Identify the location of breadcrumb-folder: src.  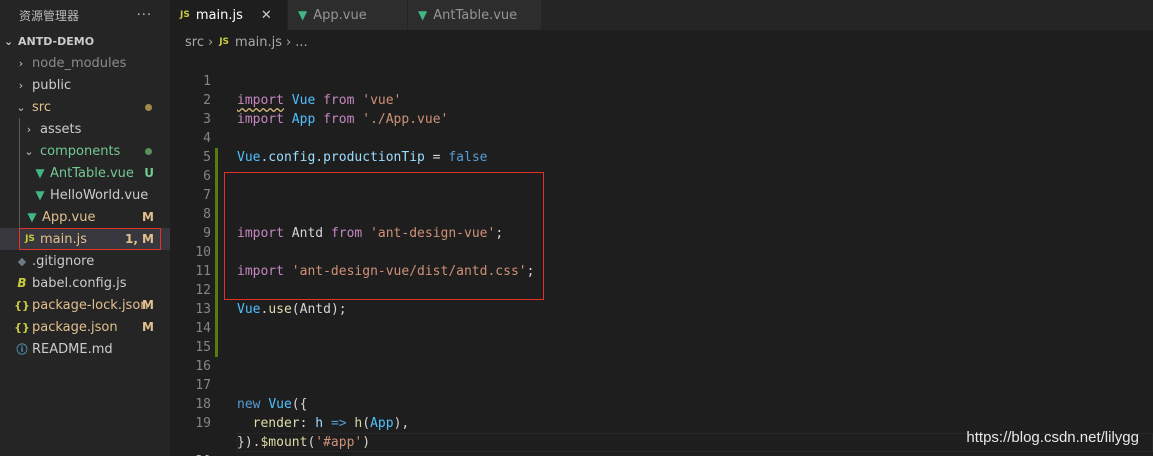
(194, 42).